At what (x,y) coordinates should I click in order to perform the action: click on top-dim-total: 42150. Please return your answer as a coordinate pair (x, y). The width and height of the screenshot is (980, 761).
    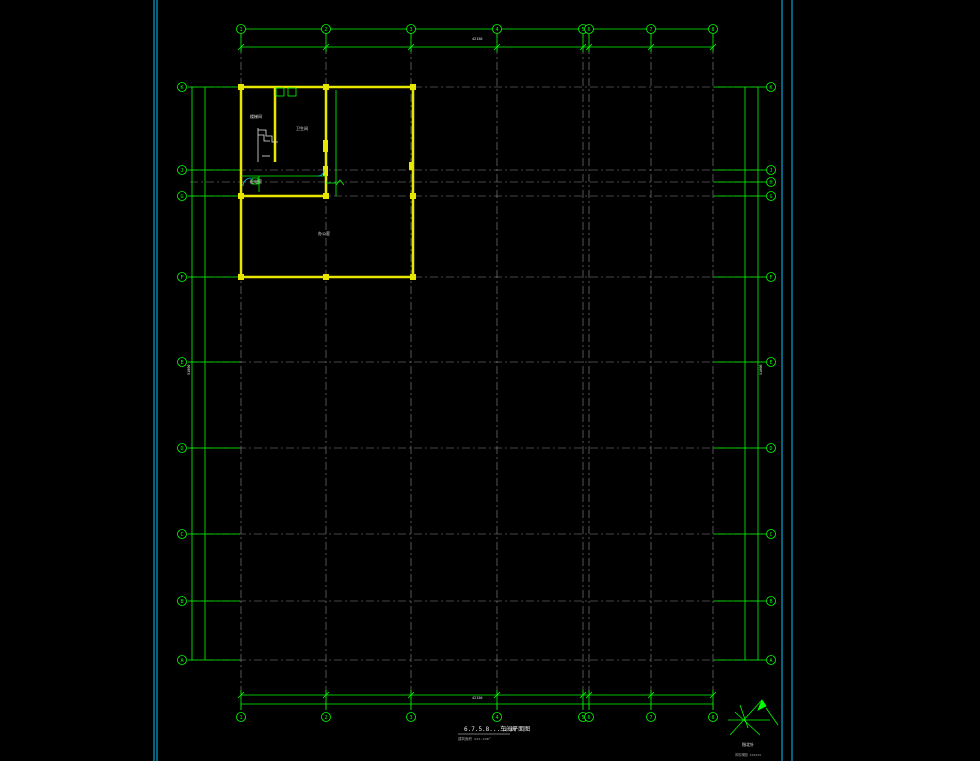
    Looking at the image, I should click on (477, 39).